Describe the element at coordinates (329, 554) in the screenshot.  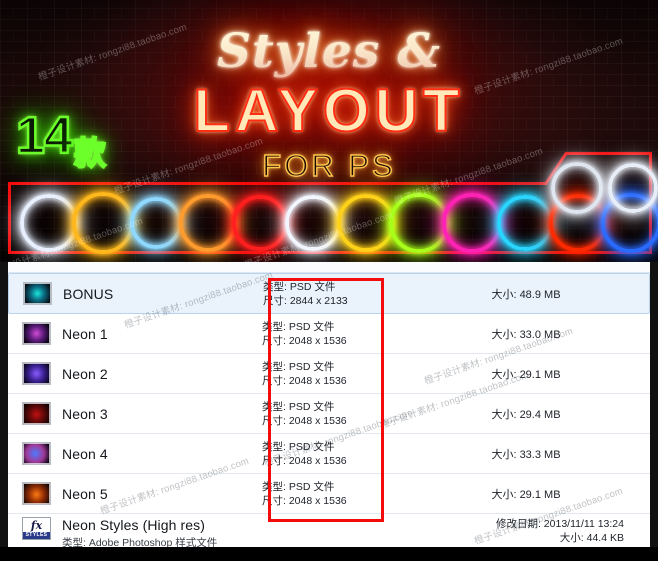
I see `footer-bar` at that location.